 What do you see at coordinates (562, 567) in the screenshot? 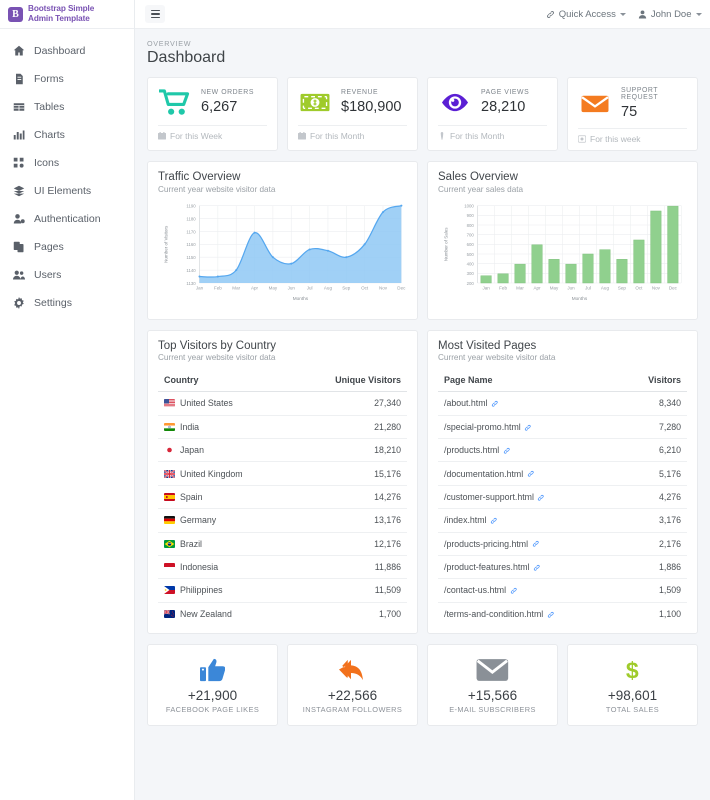
I see `table-row: /product-features.html 1,886` at bounding box center [562, 567].